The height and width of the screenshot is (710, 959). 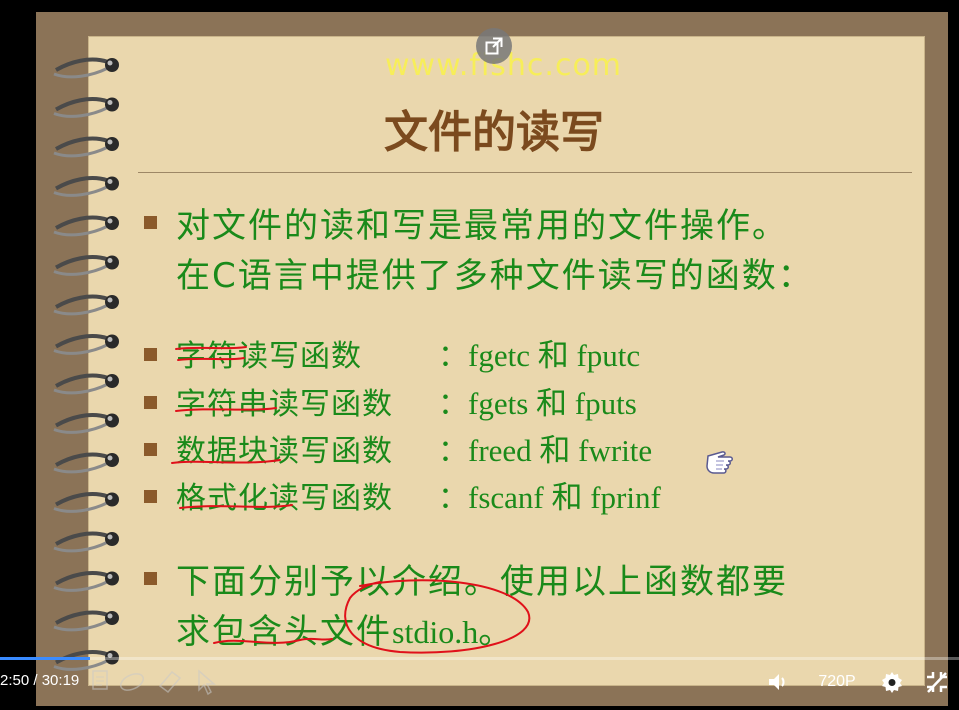 I want to click on header-filename: stdio.h, so click(x=435, y=632).